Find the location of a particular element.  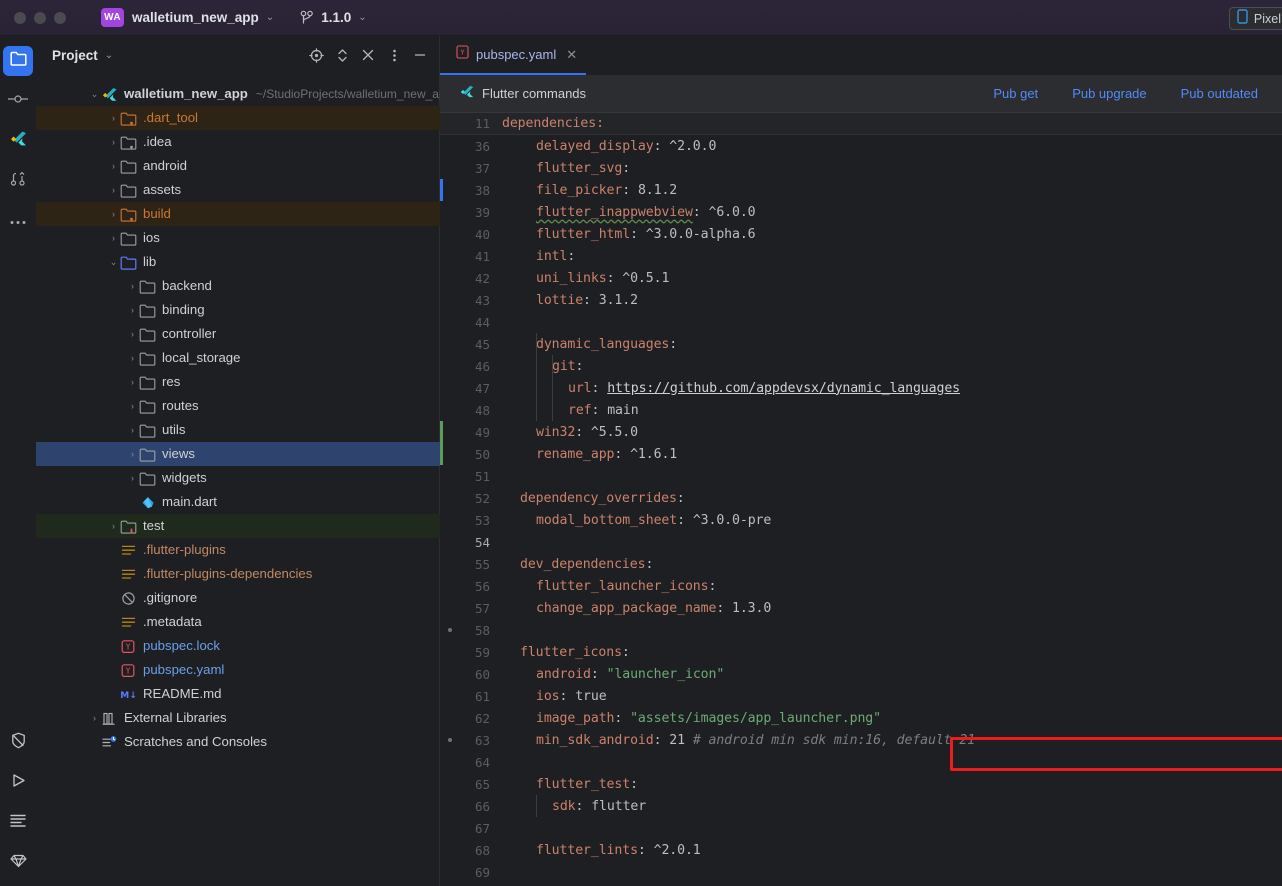

code-line: 66 sdk: flutter is located at coordinates (861, 806).